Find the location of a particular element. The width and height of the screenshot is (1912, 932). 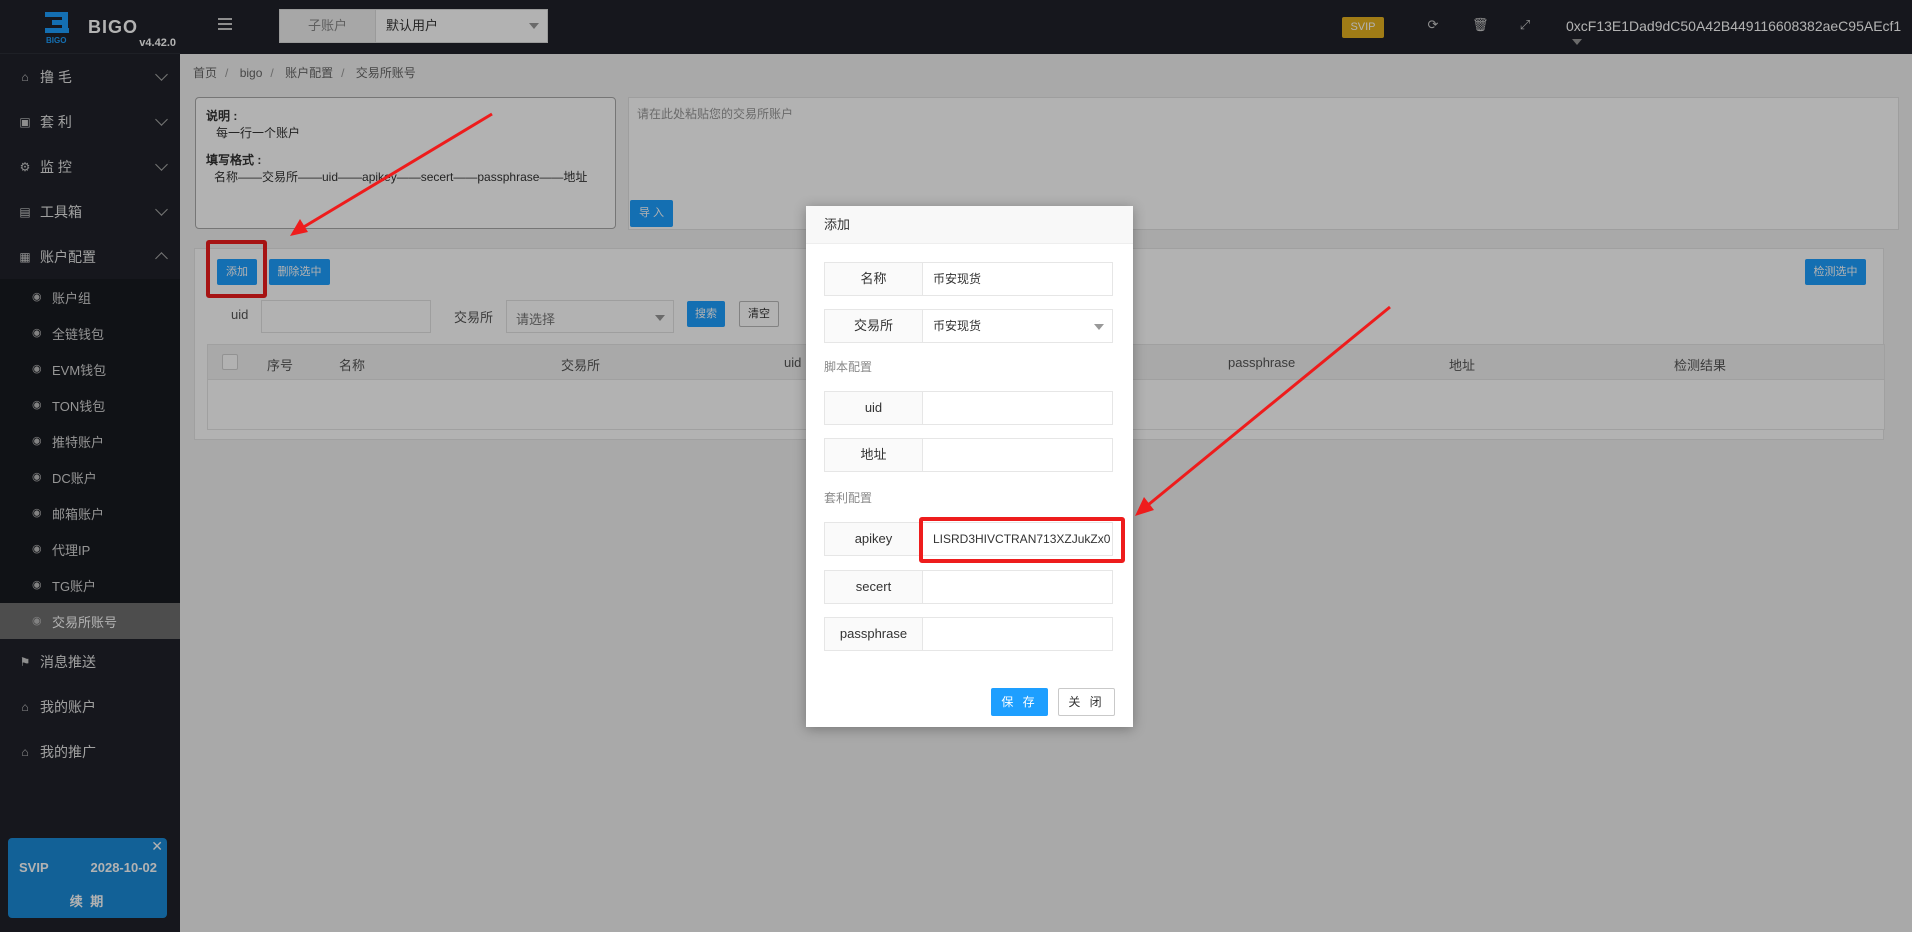

name-label: 名称 is located at coordinates (874, 279).